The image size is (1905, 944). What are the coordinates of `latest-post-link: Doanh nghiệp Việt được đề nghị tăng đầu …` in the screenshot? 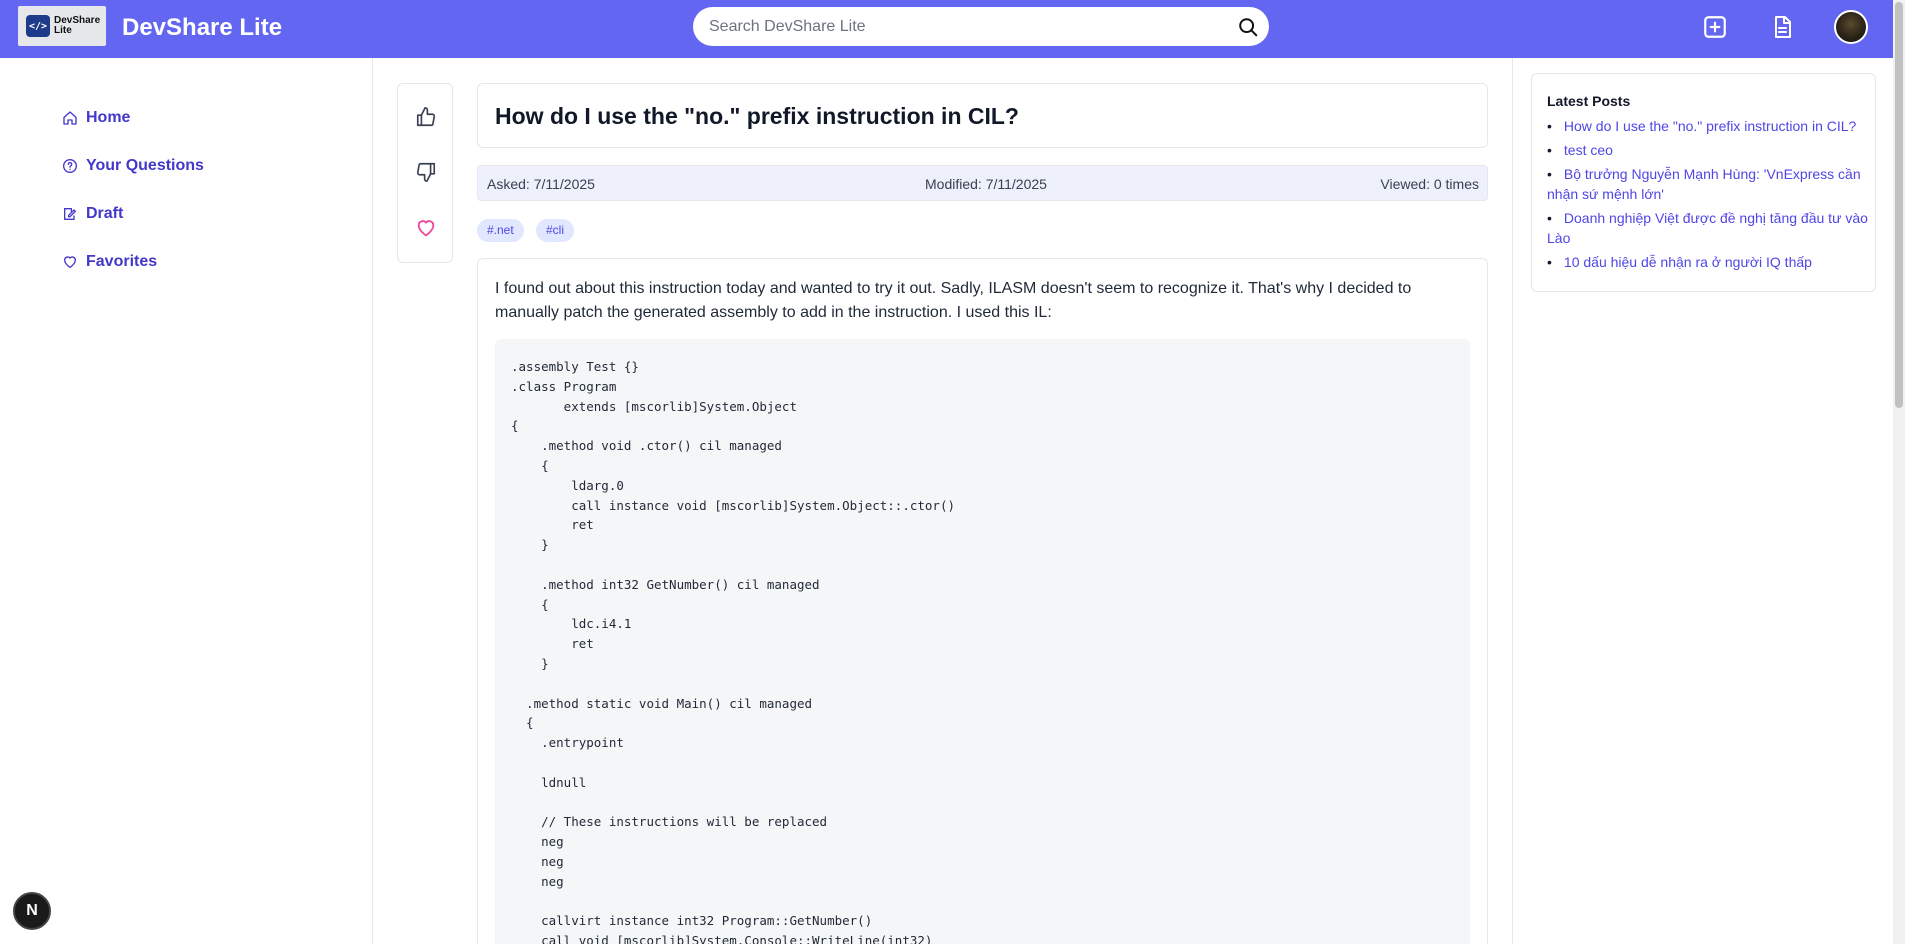 It's located at (1708, 228).